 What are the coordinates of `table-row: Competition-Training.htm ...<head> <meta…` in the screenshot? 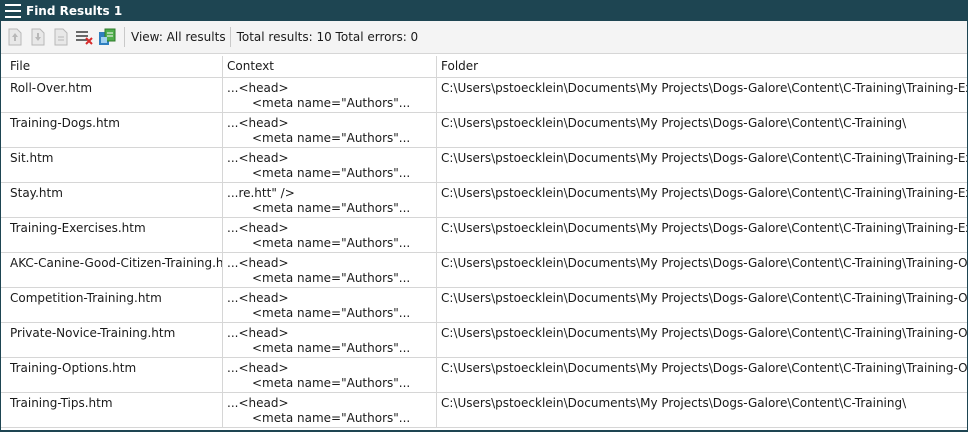 It's located at (484, 305).